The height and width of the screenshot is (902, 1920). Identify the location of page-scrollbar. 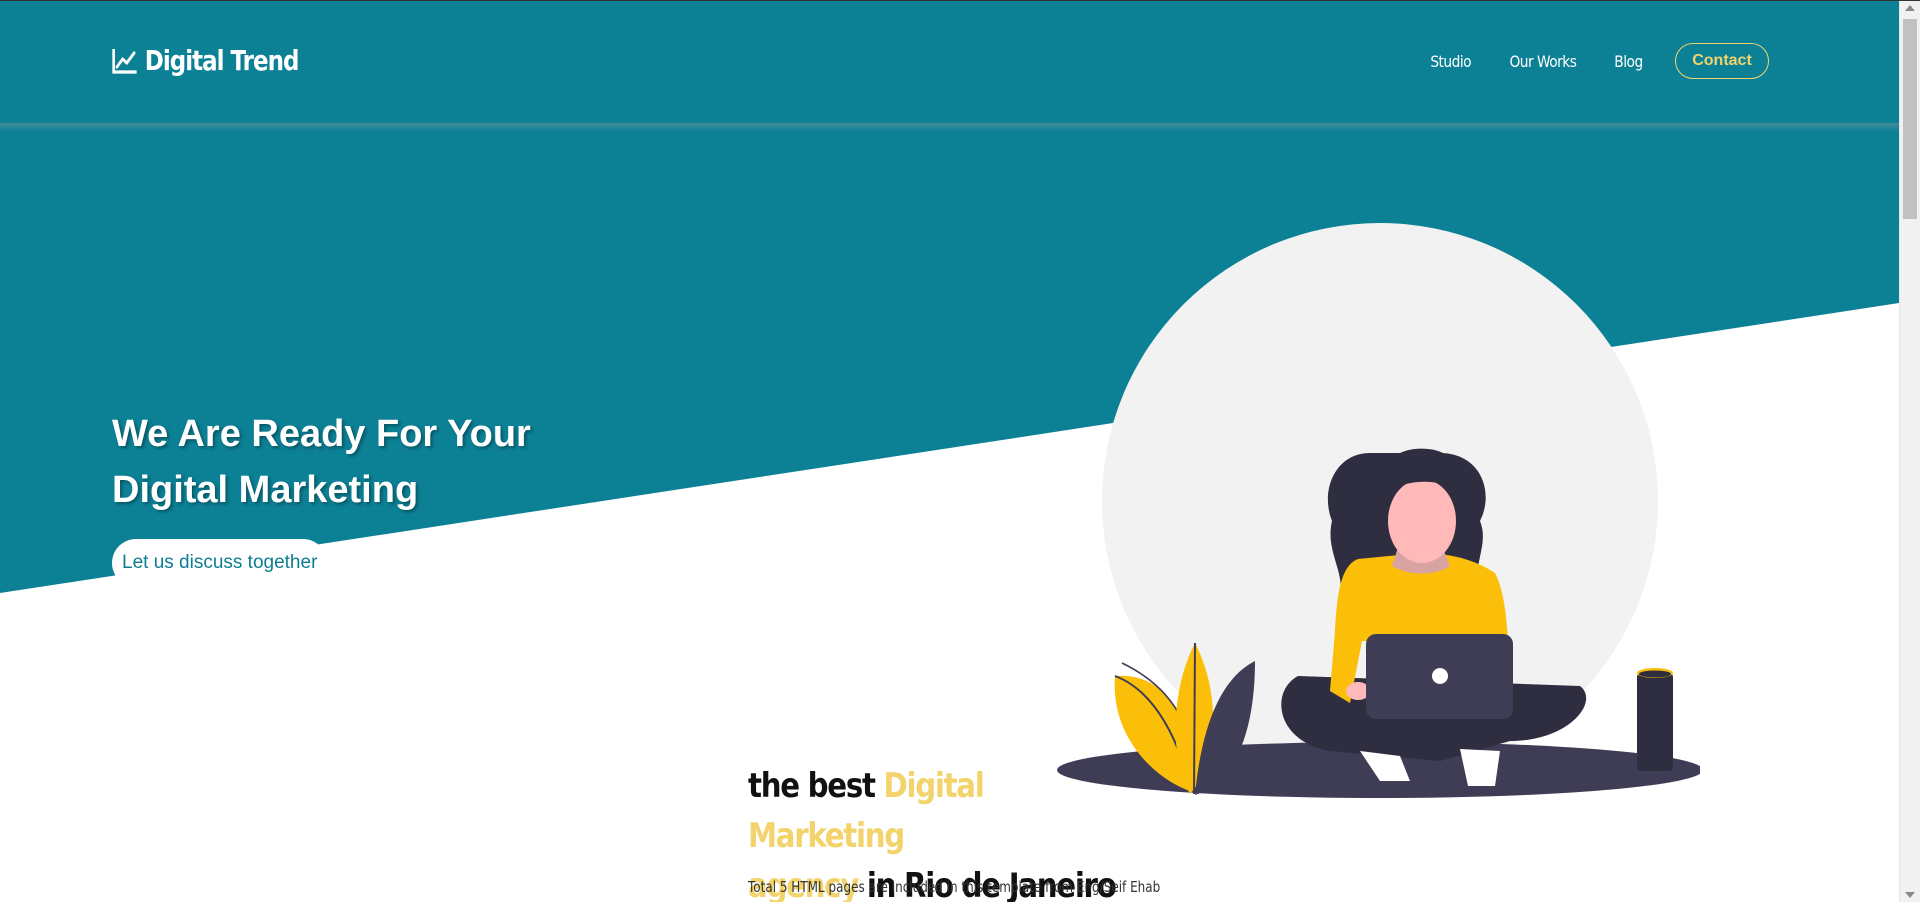
(1909, 451).